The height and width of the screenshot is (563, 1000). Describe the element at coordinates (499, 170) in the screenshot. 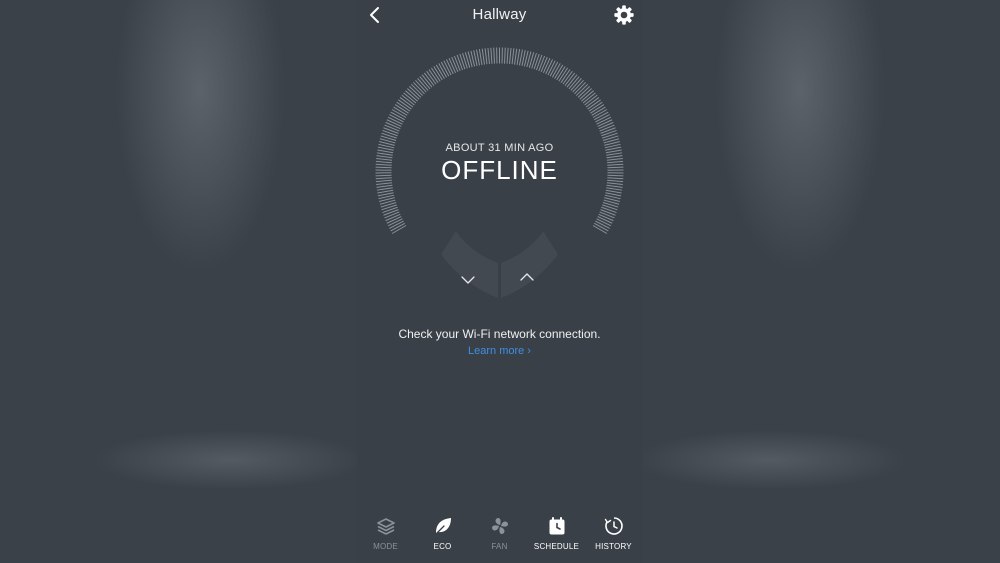

I see `offline-status: OFFLINE` at that location.